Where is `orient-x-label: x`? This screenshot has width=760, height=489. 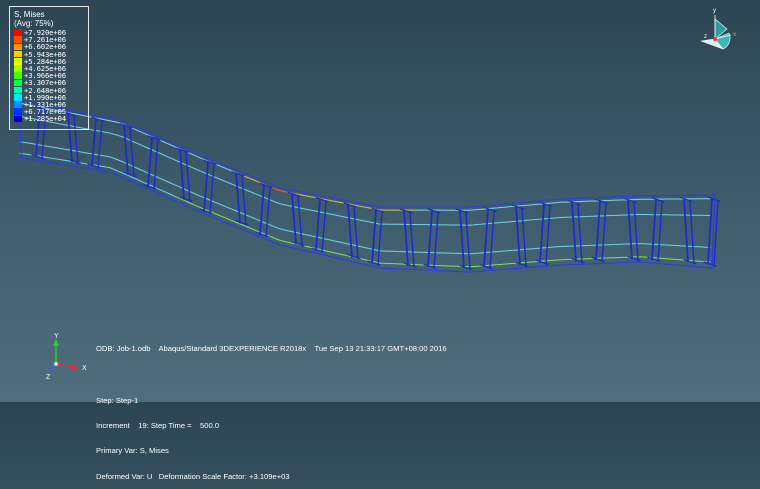 orient-x-label: x is located at coordinates (734, 35).